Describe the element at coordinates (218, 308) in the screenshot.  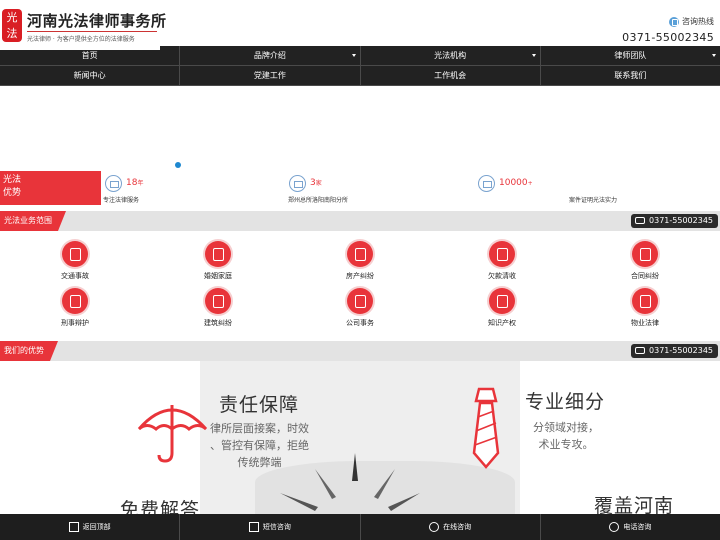
I see `service-construction: 建筑纠纷` at that location.